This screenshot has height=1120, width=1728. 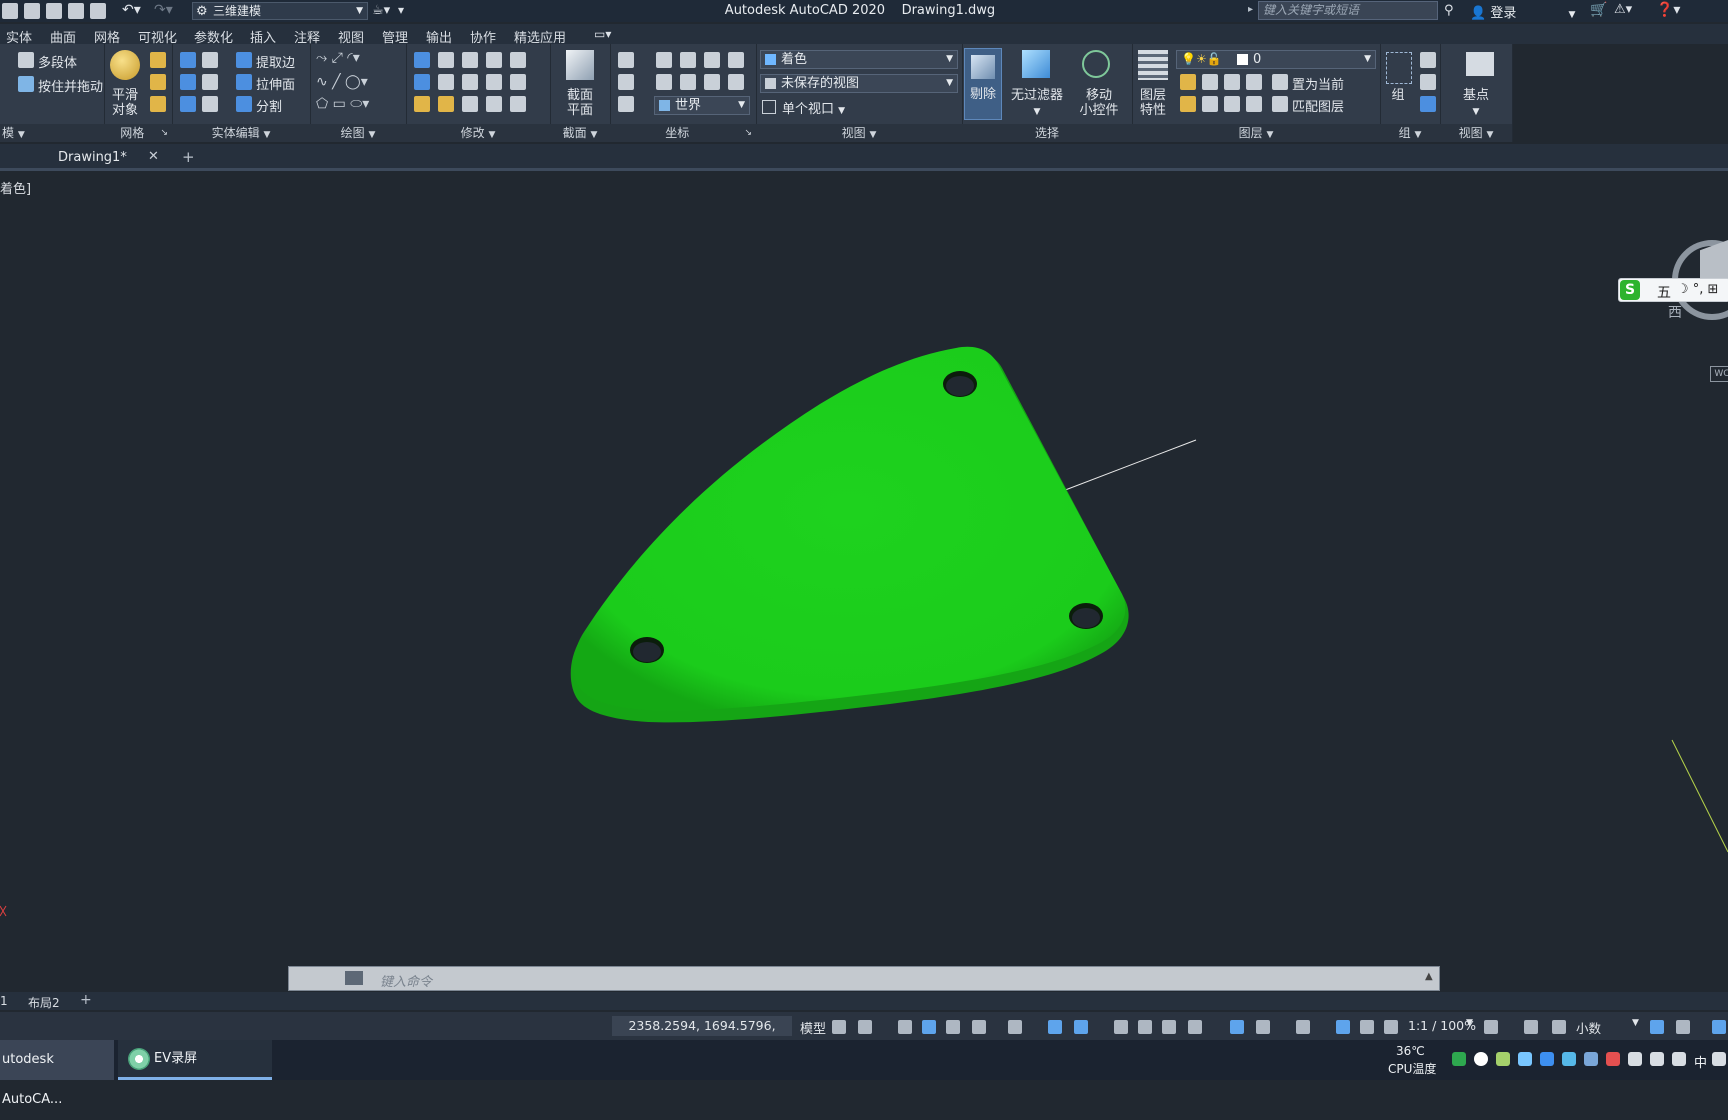 What do you see at coordinates (859, 83) in the screenshot?
I see `saved-view-dropdown: 未保存的视图 ▼` at bounding box center [859, 83].